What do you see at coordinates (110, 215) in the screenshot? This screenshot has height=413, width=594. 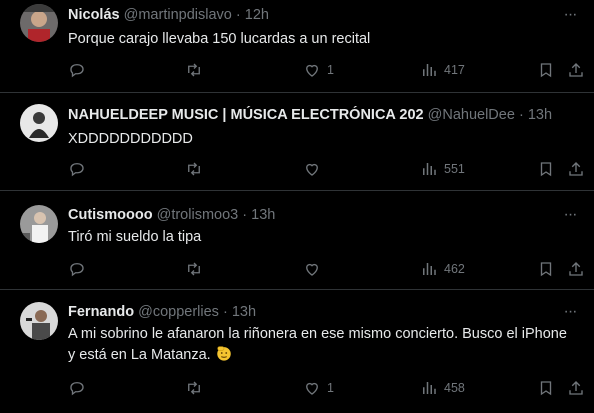 I see `display-name: Cutismoooo` at bounding box center [110, 215].